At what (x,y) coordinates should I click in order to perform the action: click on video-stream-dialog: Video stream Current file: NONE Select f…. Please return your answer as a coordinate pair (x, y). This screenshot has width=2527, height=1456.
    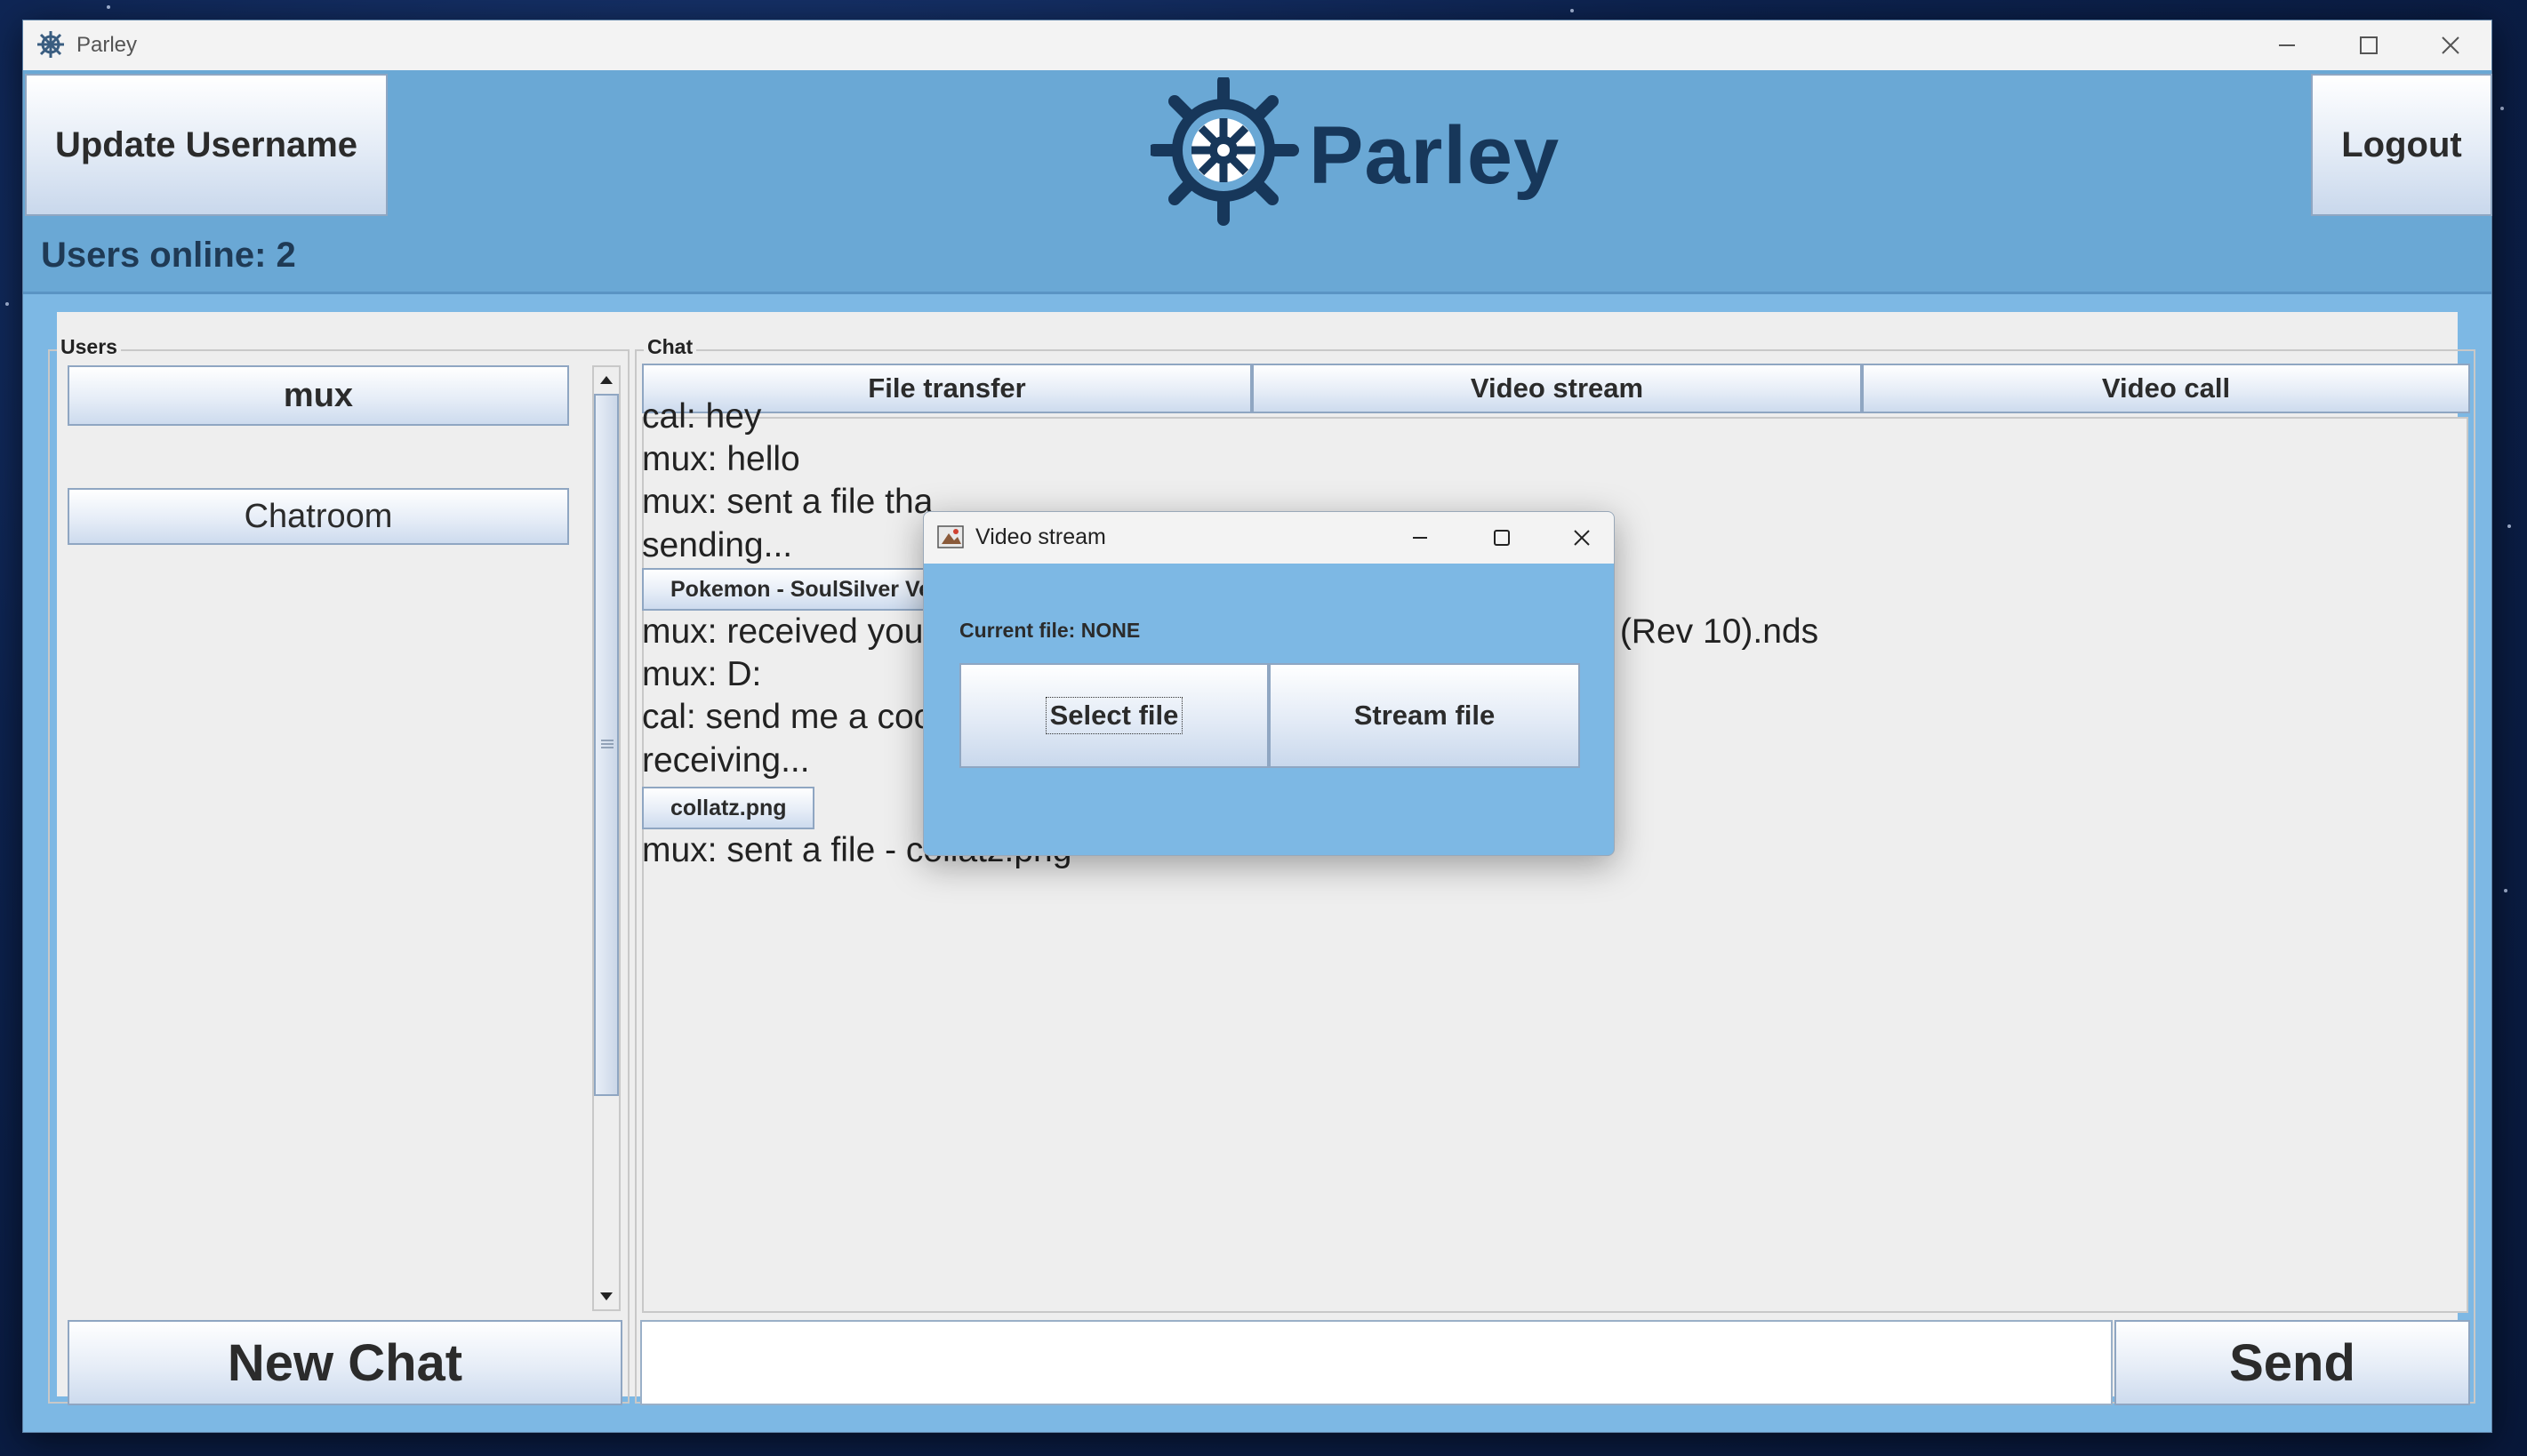
    Looking at the image, I should click on (1269, 683).